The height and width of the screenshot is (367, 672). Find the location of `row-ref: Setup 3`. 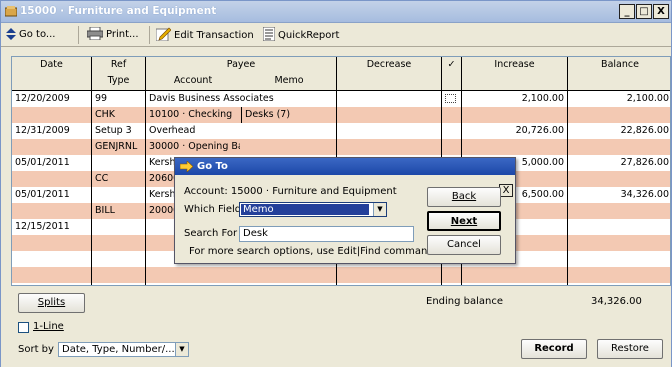

row-ref: Setup 3 is located at coordinates (113, 130).